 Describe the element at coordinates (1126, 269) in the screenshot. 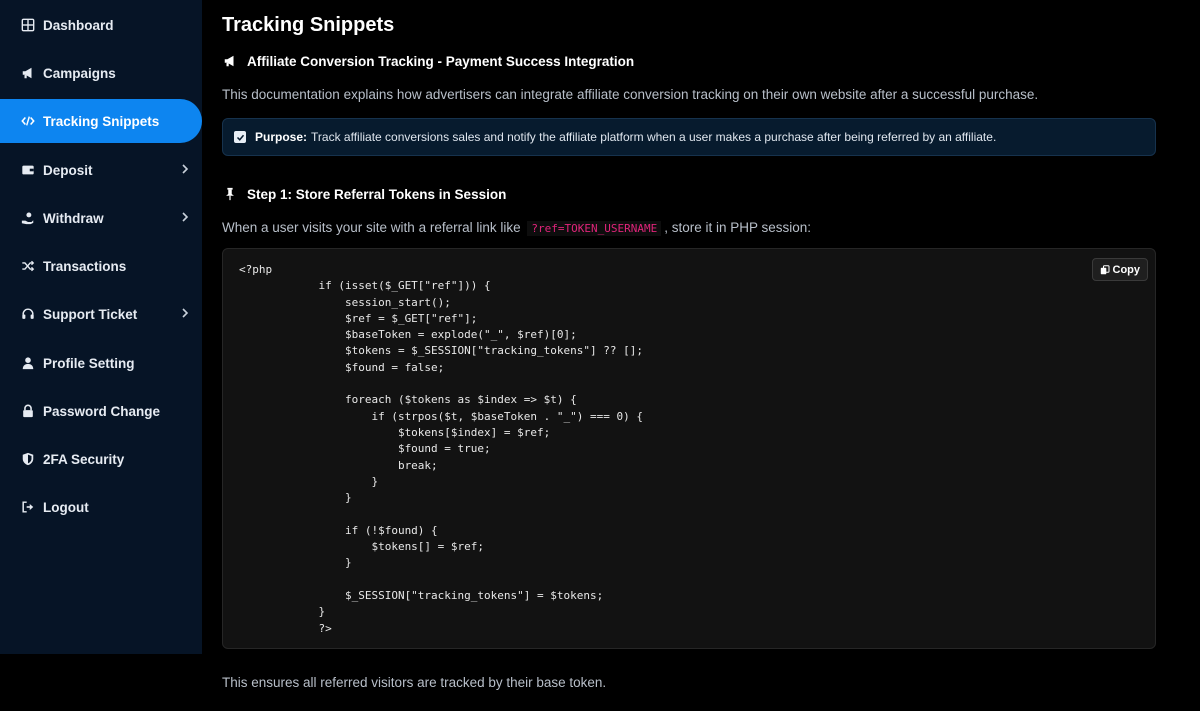

I see `copy-label: Copy` at that location.